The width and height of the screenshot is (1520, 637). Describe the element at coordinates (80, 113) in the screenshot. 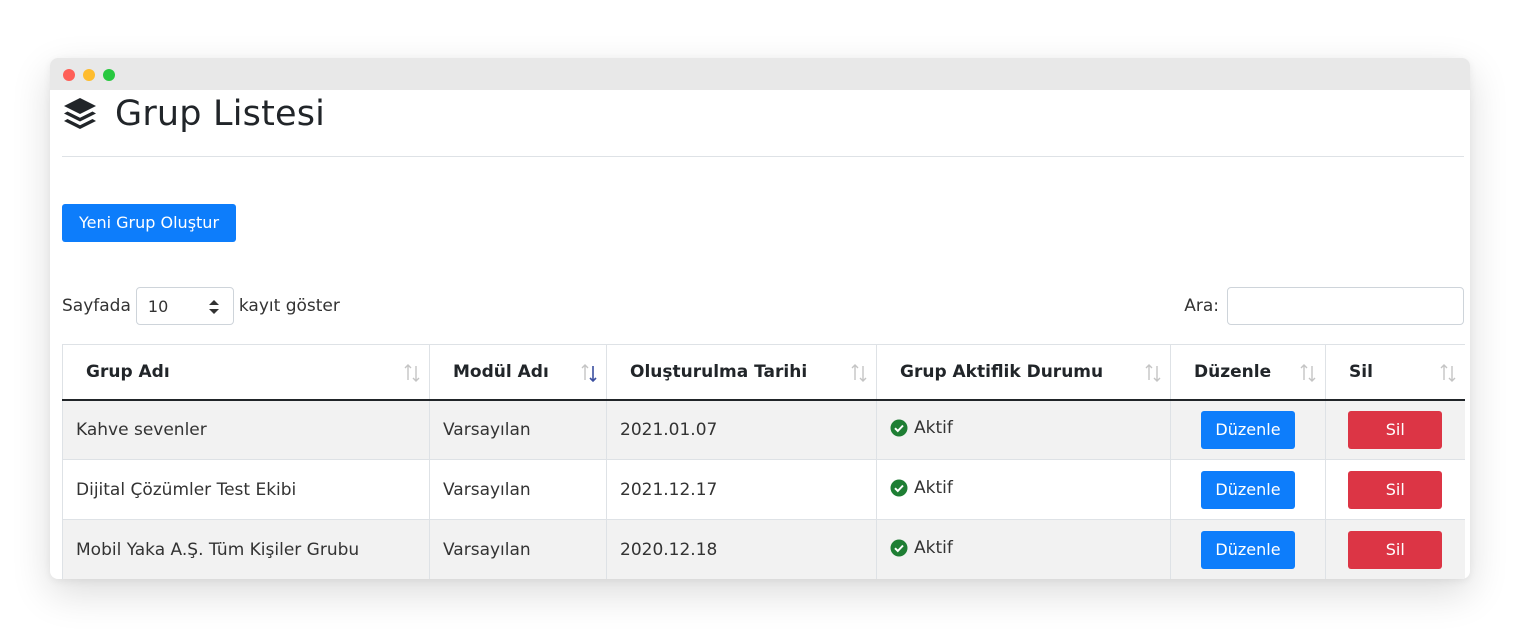

I see `layers-icon` at that location.